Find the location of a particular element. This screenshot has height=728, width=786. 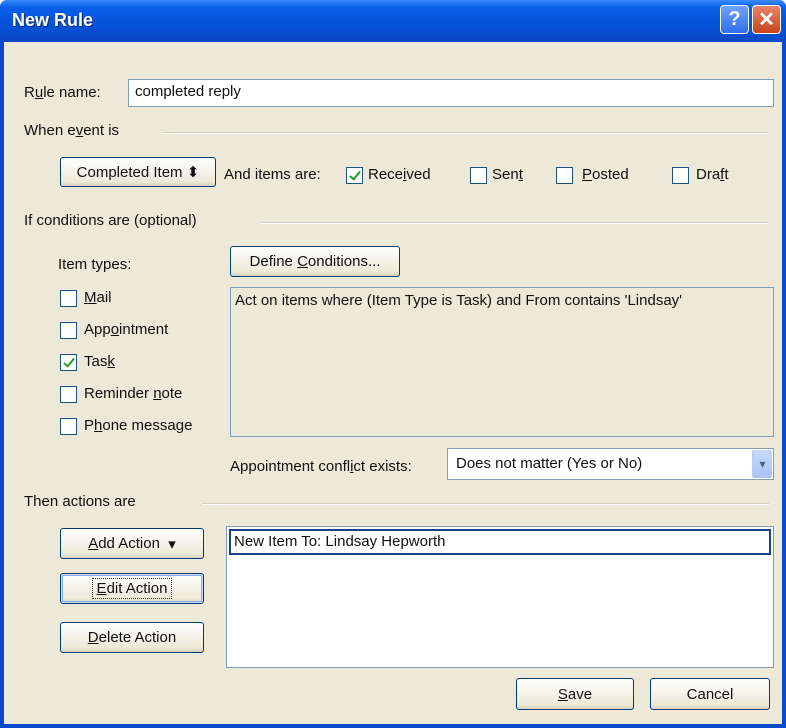

help-button: ? is located at coordinates (734, 19).